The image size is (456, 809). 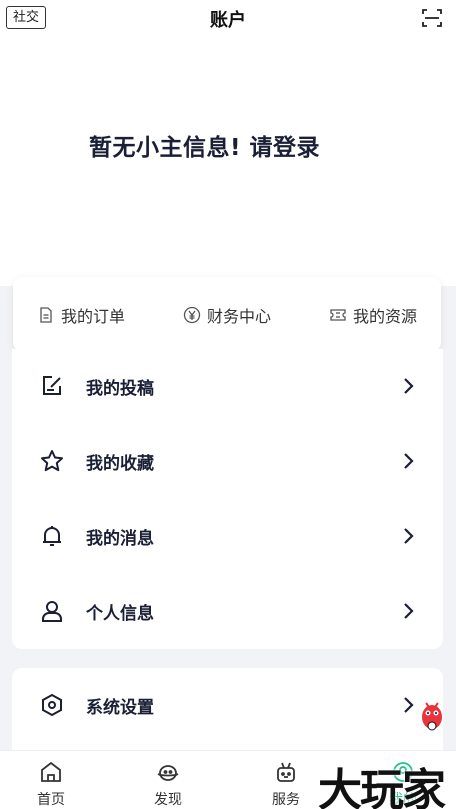 I want to click on user-icon, so click(x=52, y=611).